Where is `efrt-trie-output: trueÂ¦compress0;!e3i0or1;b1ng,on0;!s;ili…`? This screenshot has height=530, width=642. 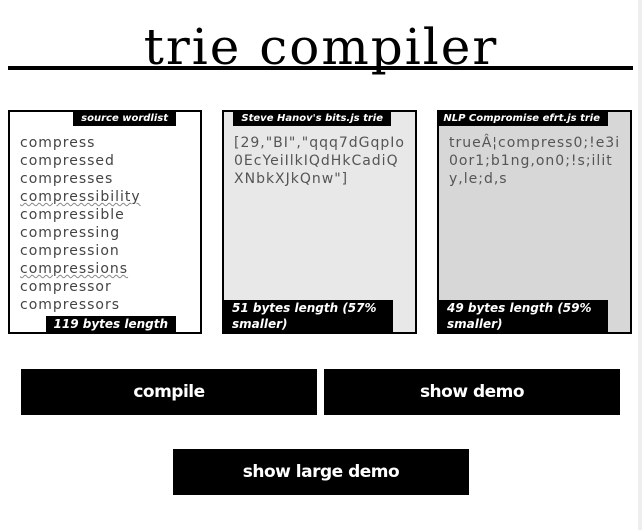 efrt-trie-output: trueÂ¦compress0;!e3i0or1;b1ng,on0;!s;ili… is located at coordinates (535, 161).